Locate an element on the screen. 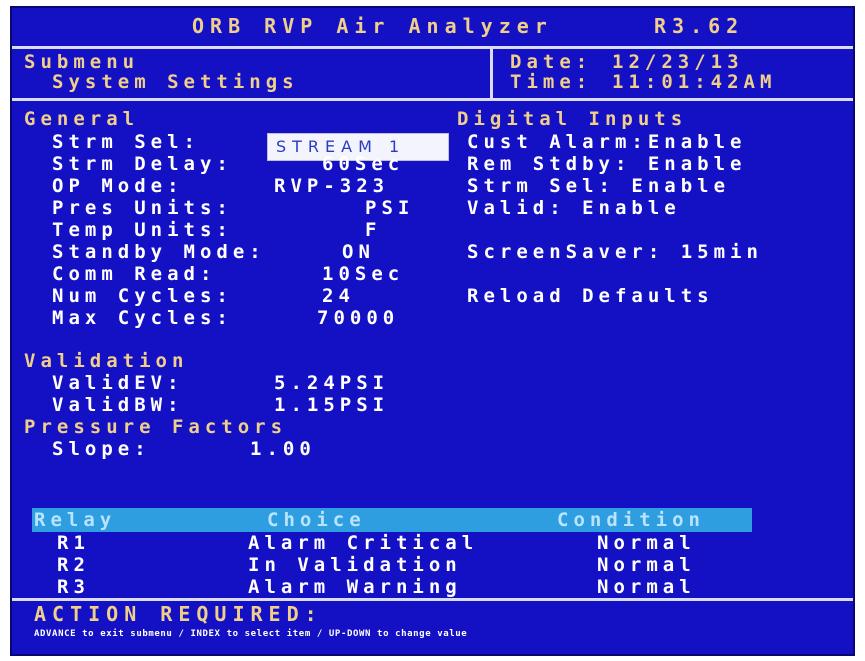 This screenshot has height=661, width=865. general-heading: General is located at coordinates (82, 119).